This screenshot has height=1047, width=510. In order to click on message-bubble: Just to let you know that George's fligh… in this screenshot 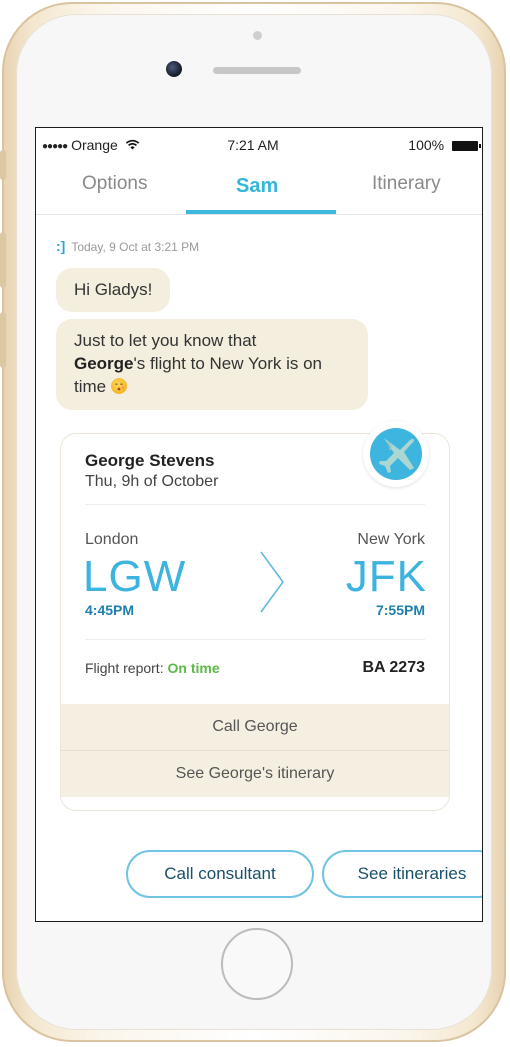, I will do `click(212, 364)`.